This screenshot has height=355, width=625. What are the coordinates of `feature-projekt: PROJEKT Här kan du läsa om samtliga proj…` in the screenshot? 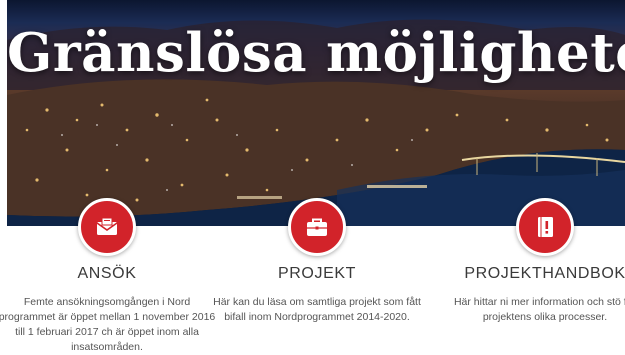 It's located at (317, 261).